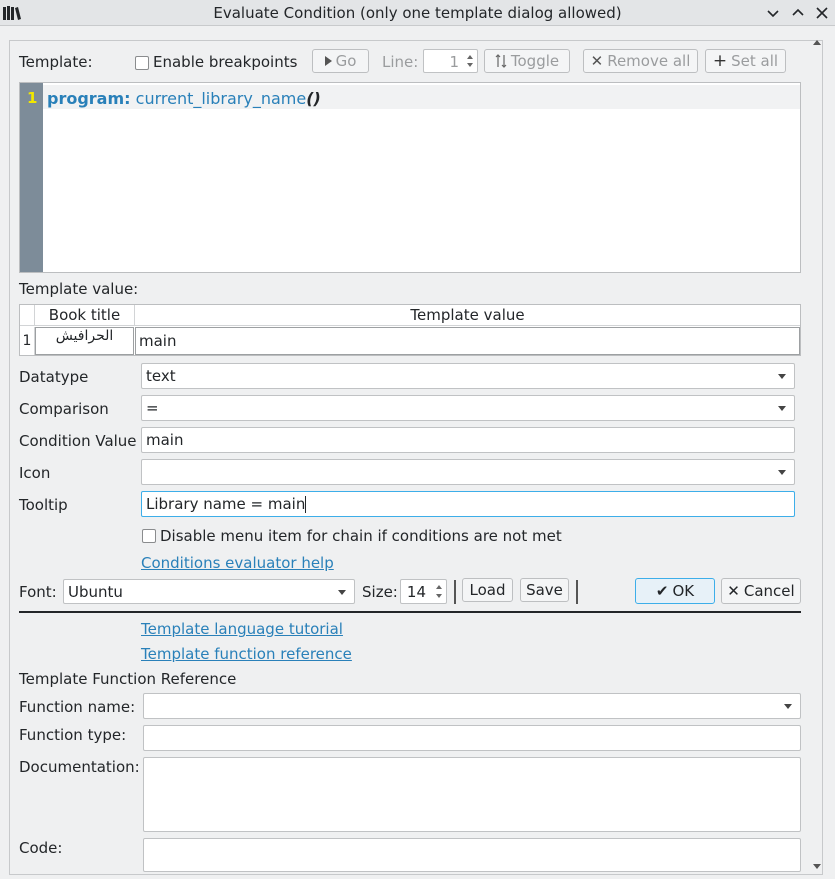 Image resolution: width=835 pixels, height=879 pixels. I want to click on code-keyword: program:, so click(89, 98).